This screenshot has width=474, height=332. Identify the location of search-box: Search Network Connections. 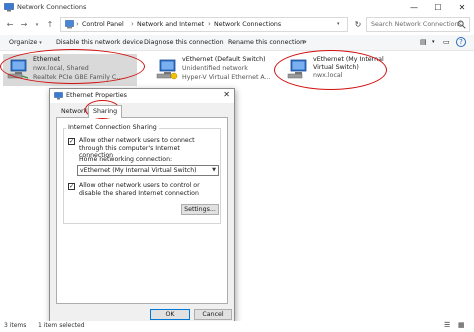
(418, 24).